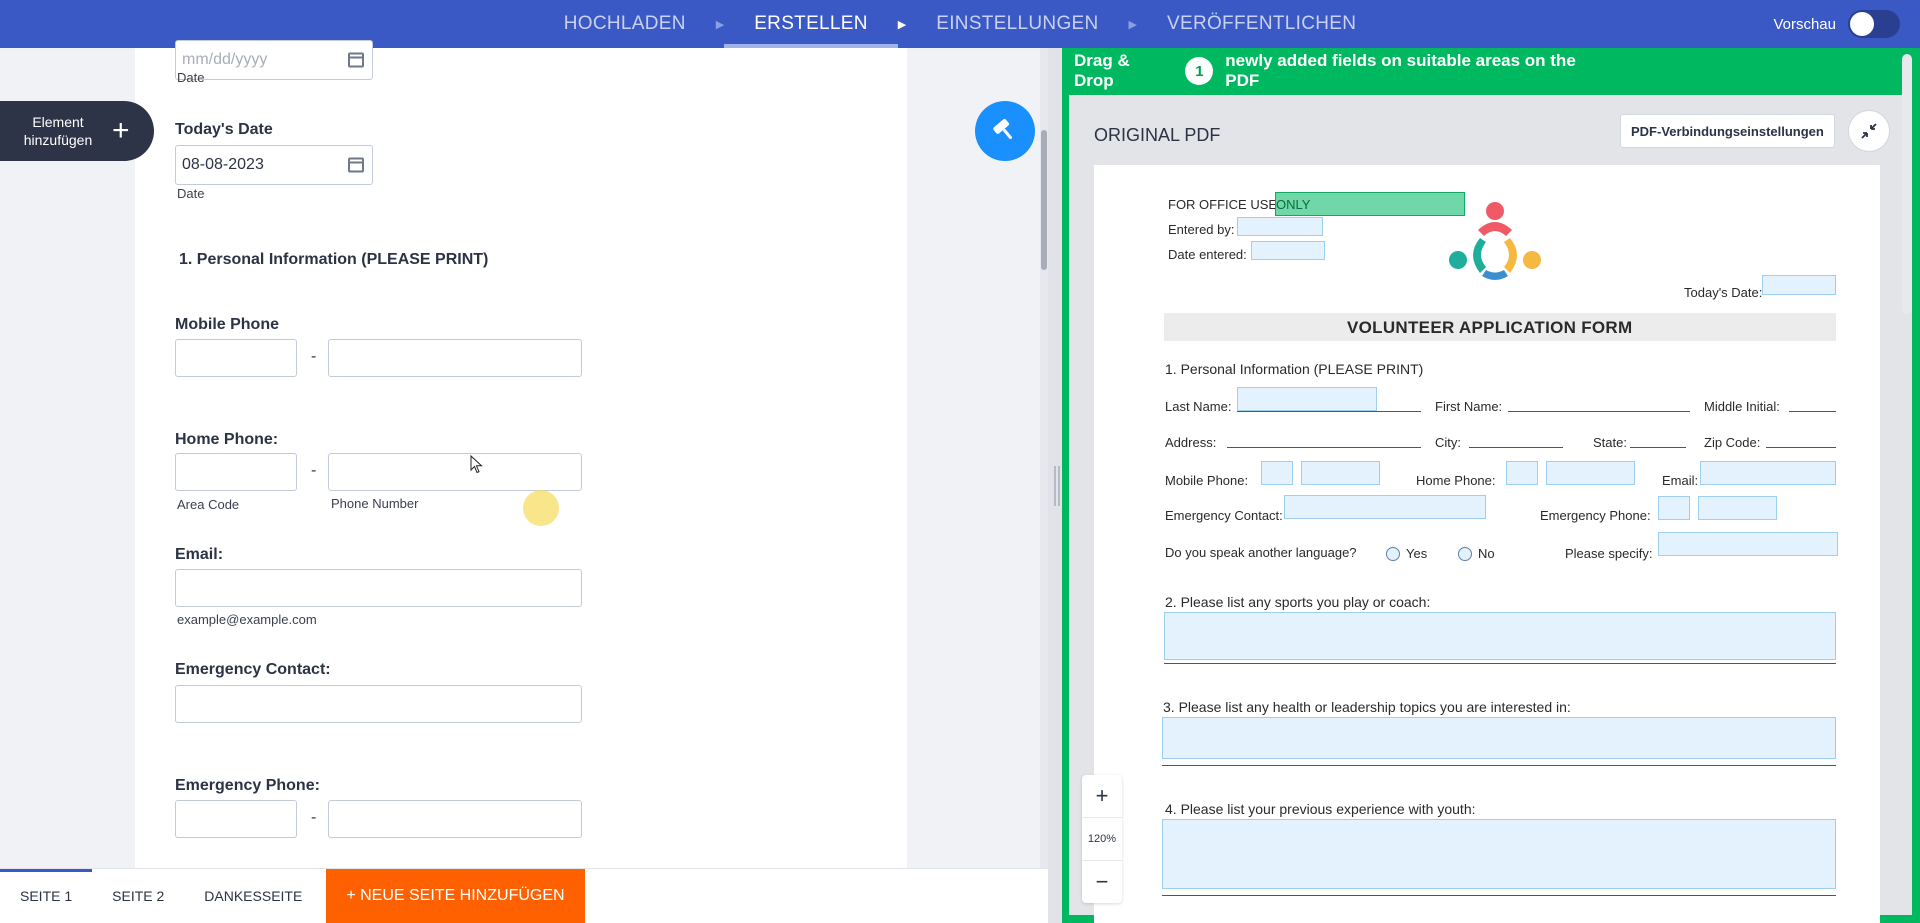 This screenshot has height=923, width=1920. What do you see at coordinates (1907, 184) in the screenshot?
I see `pdf-scrollbar` at bounding box center [1907, 184].